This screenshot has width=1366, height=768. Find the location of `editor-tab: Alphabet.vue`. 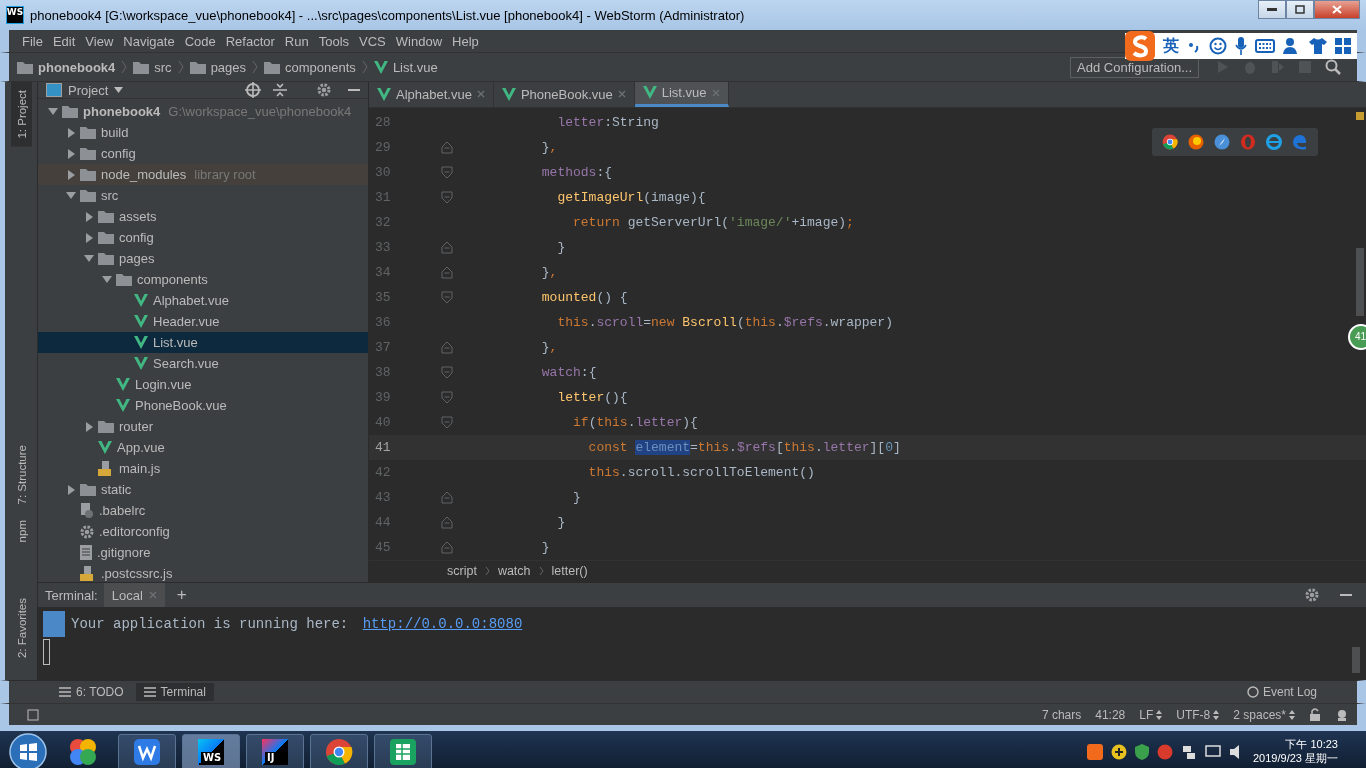

editor-tab: Alphabet.vue is located at coordinates (431, 94).